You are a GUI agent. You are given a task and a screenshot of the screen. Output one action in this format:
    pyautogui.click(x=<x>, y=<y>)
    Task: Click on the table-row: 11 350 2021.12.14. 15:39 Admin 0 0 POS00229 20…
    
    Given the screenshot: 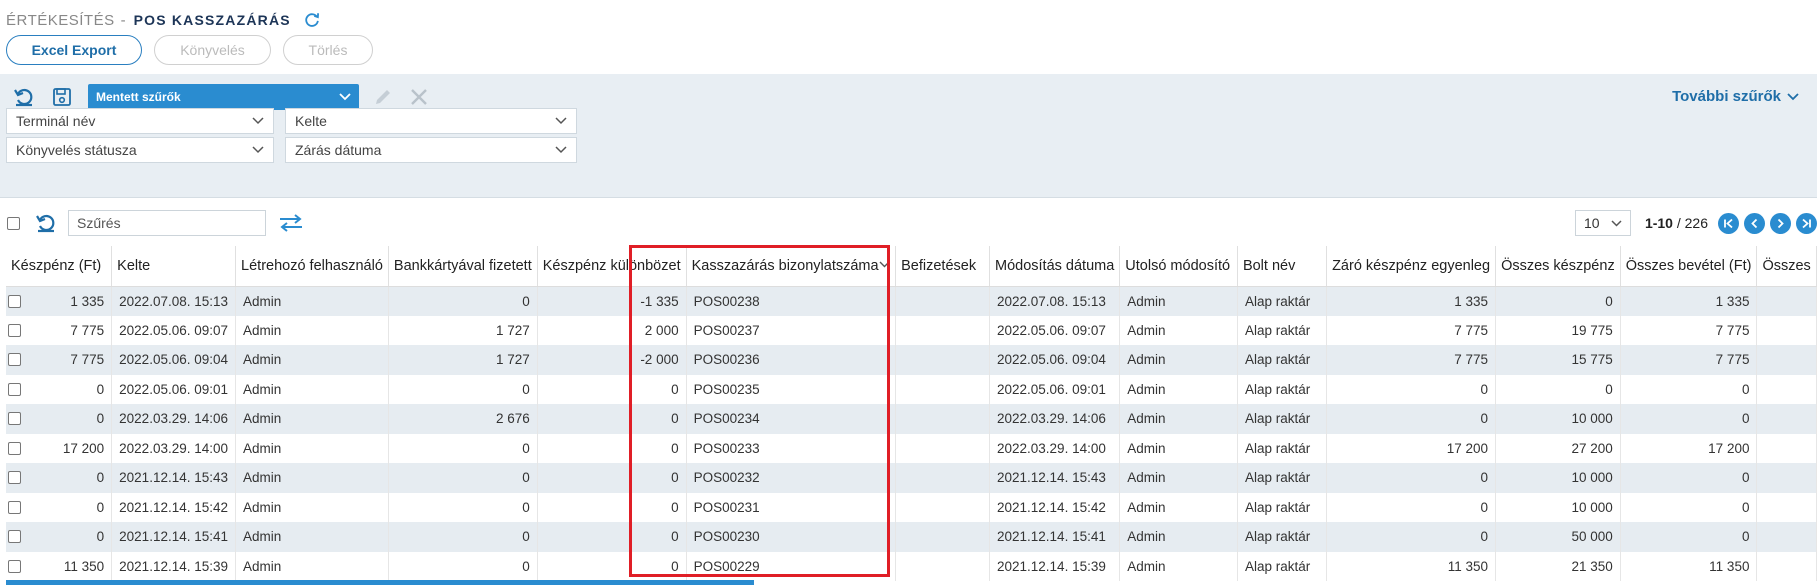 What is the action you would take?
    pyautogui.click(x=911, y=566)
    